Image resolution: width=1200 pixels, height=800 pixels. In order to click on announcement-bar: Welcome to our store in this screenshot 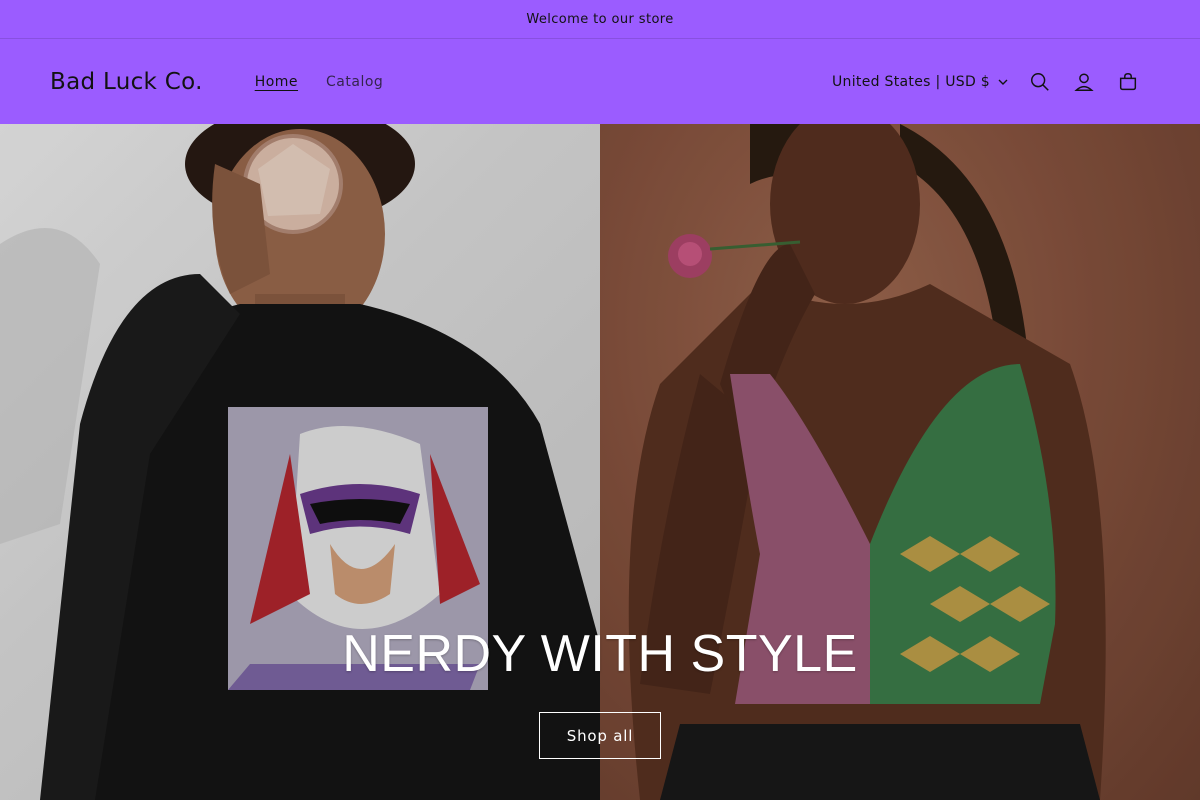, I will do `click(600, 19)`.